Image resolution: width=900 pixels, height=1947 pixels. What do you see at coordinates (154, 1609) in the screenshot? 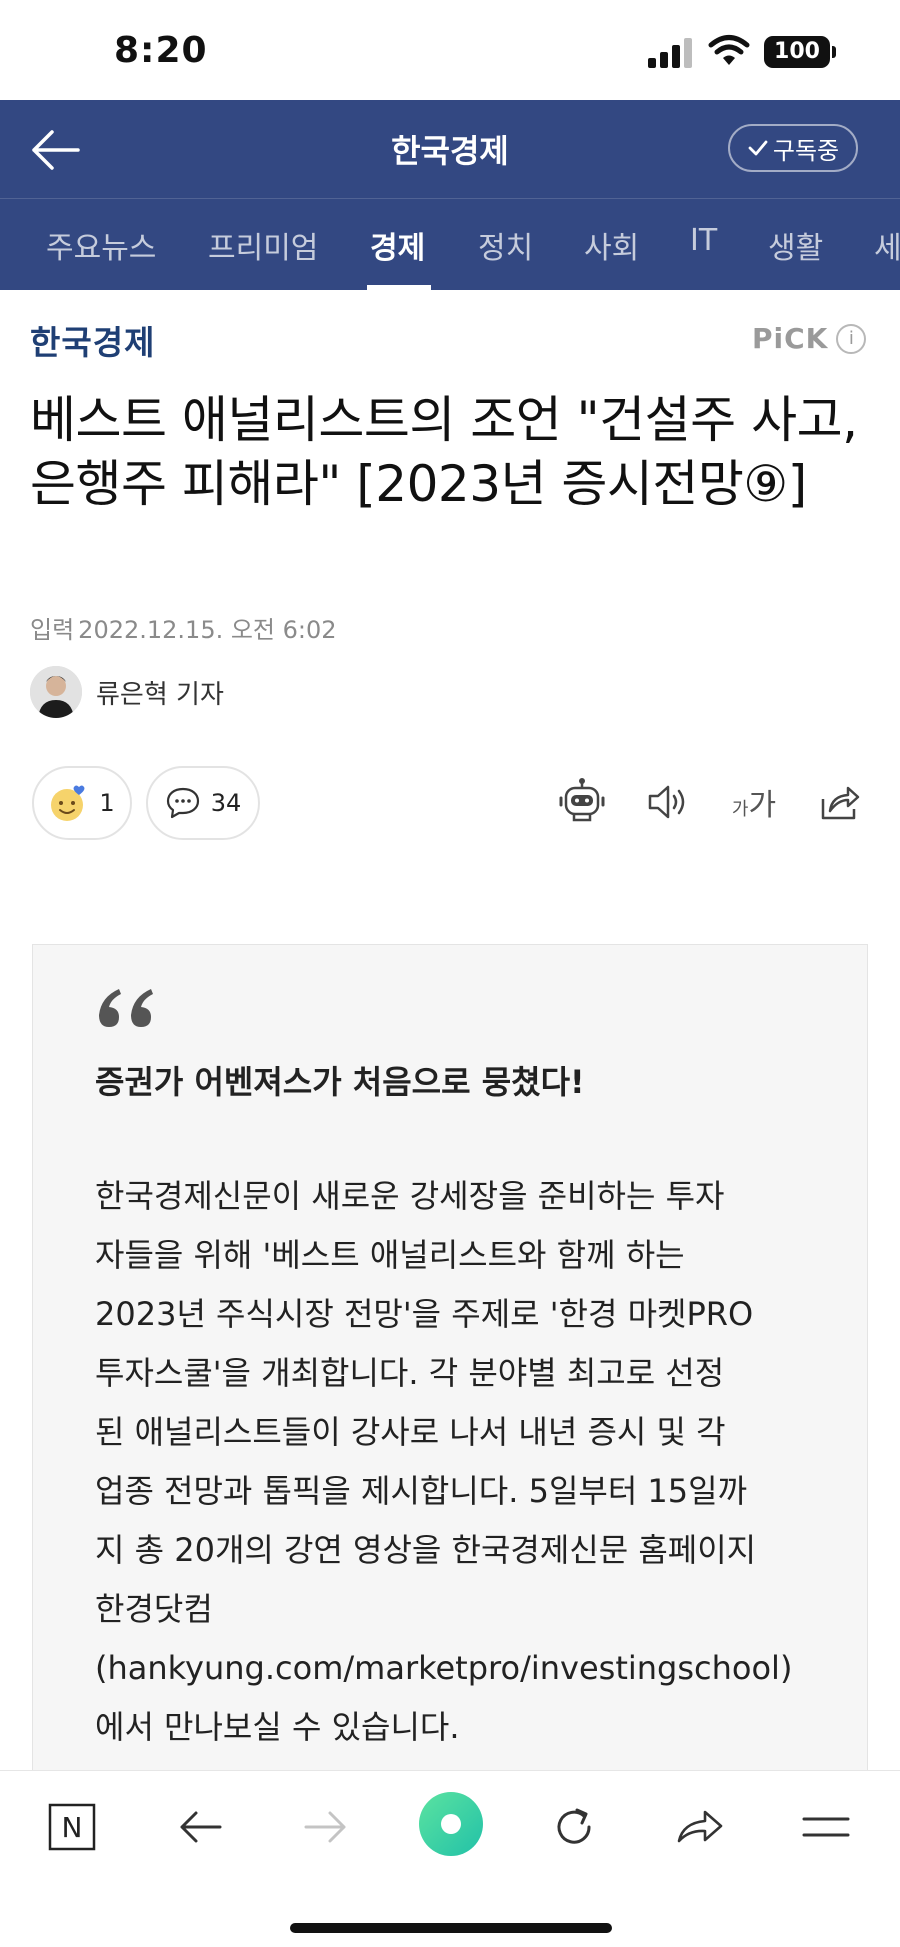
I see `summary-line: 한경닷컴` at bounding box center [154, 1609].